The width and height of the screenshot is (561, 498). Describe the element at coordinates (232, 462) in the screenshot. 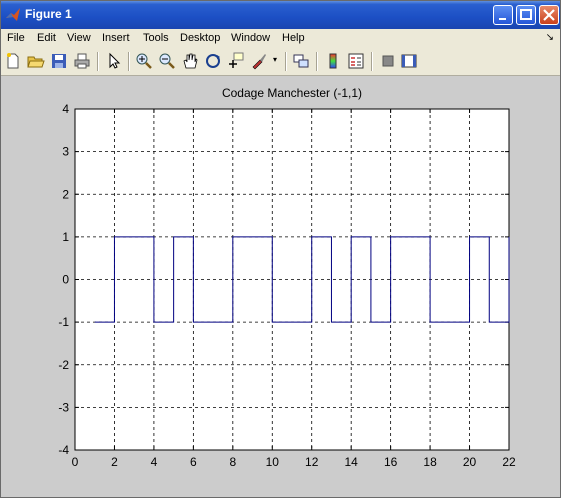

I see `x-tick-label: 8` at that location.